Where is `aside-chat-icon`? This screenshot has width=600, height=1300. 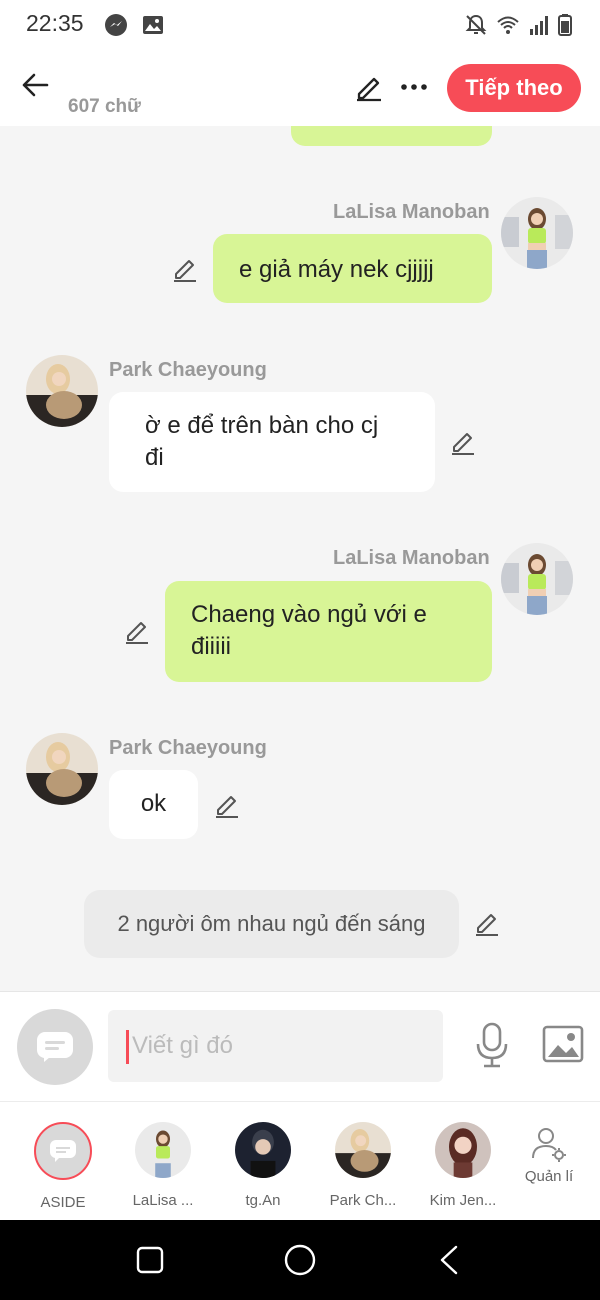
aside-chat-icon is located at coordinates (63, 1151).